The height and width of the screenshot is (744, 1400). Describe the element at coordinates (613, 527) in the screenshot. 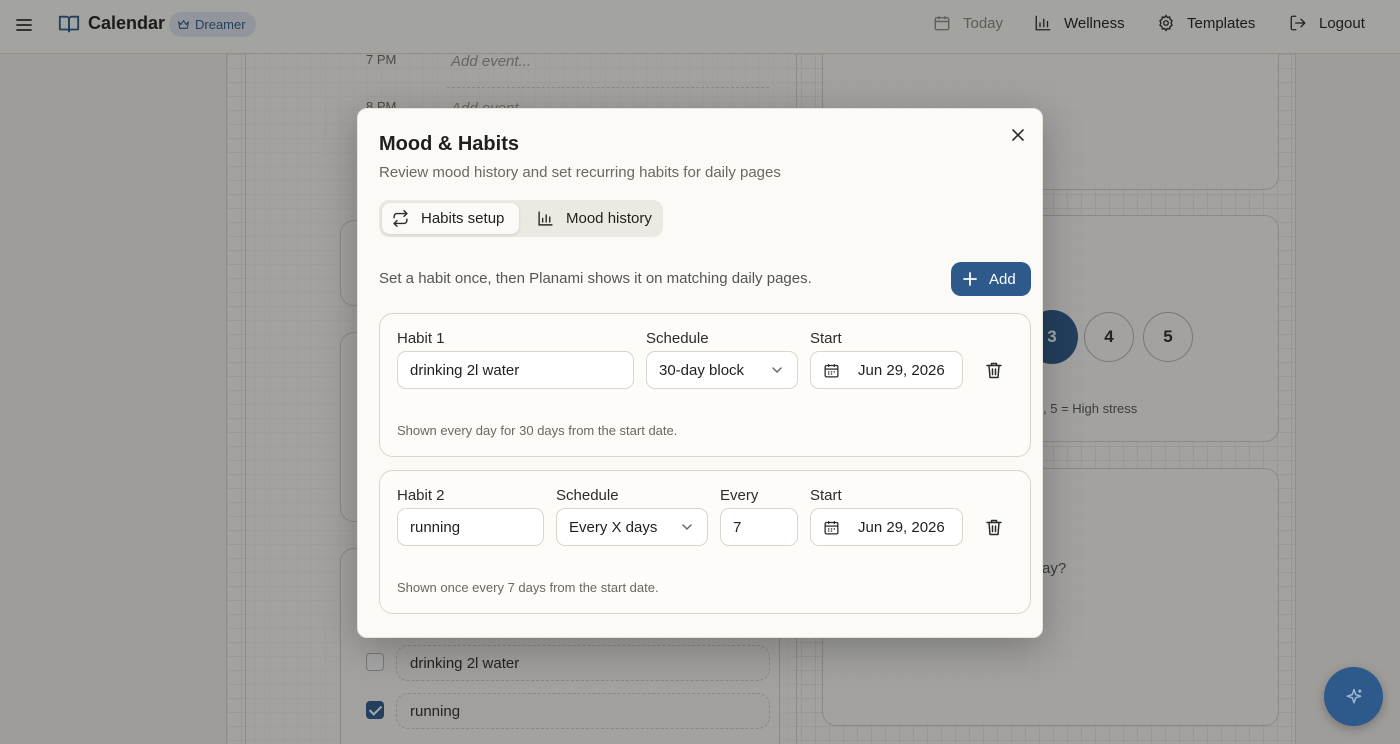

I see `habit-2-schedule-value: Every X days` at that location.